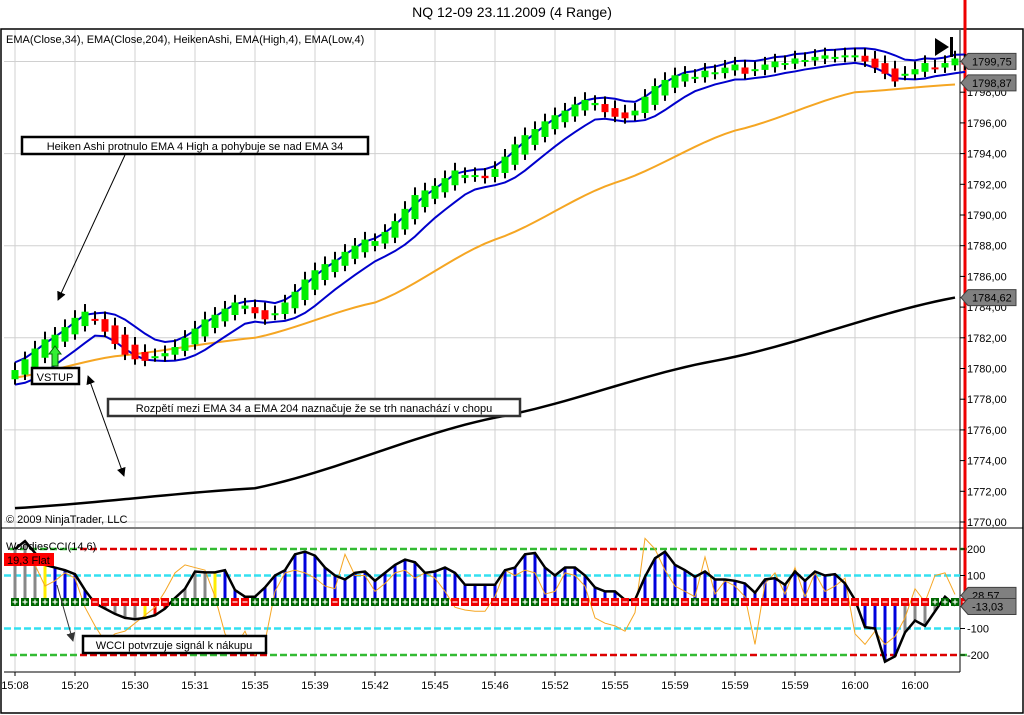  Describe the element at coordinates (135, 686) in the screenshot. I see `time-tick-label: 15:30` at that location.